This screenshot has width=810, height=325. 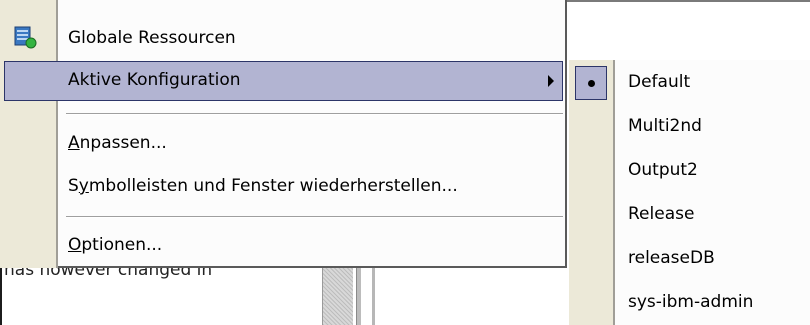 What do you see at coordinates (152, 38) in the screenshot?
I see `menu-item-label: Globale Ressourcen` at bounding box center [152, 38].